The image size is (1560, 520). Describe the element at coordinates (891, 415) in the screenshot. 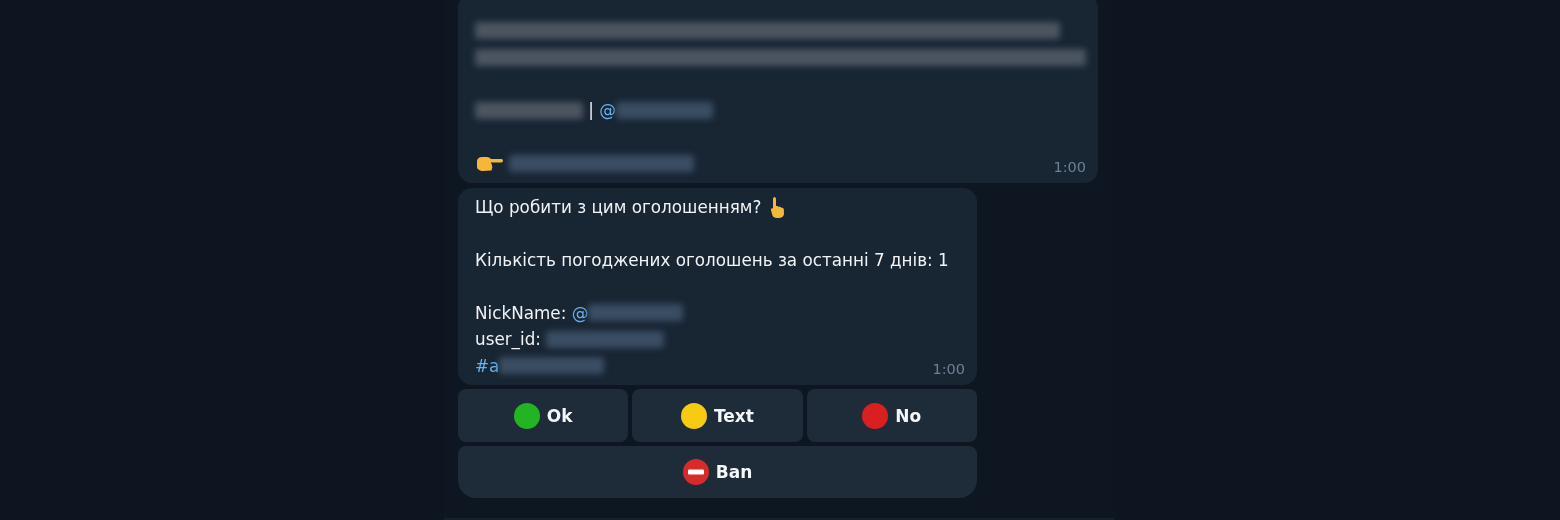

I see `keyboard-button: No` at that location.